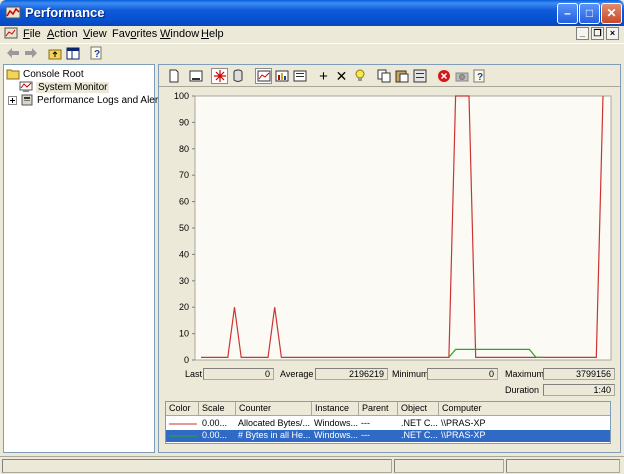 The height and width of the screenshot is (474, 624). What do you see at coordinates (53, 74) in the screenshot?
I see `tree-root-label: Console Root` at bounding box center [53, 74].